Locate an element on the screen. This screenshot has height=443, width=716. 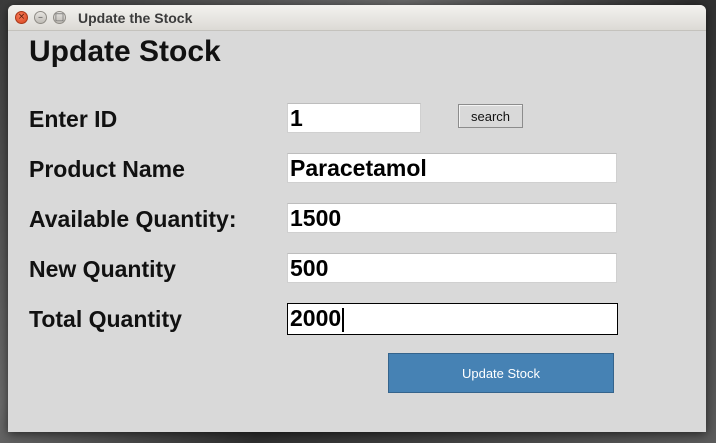
product-name-input: Paracetamol is located at coordinates (452, 168).